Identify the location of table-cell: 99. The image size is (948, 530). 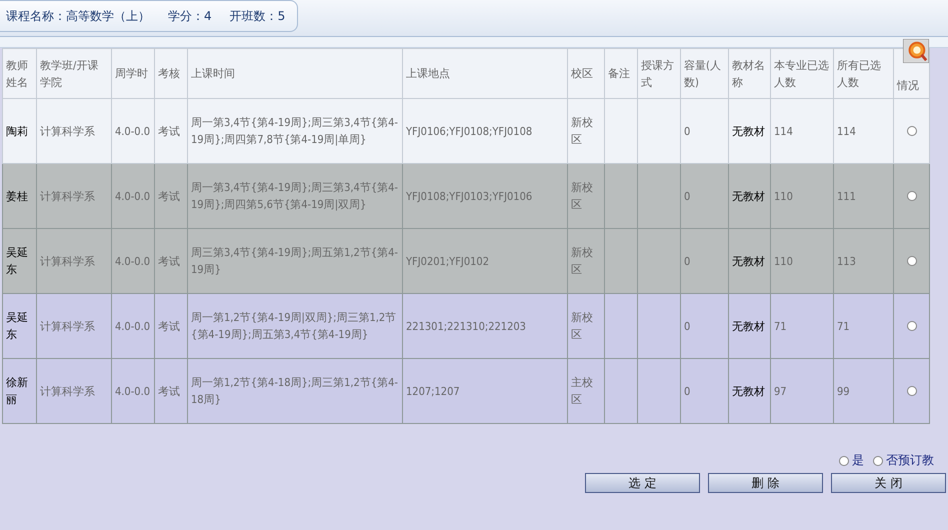
(864, 391).